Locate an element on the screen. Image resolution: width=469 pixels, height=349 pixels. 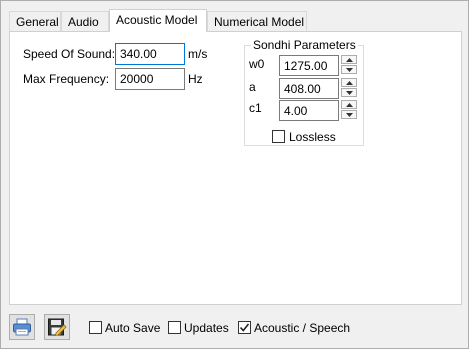
w0-spin-down is located at coordinates (349, 69).